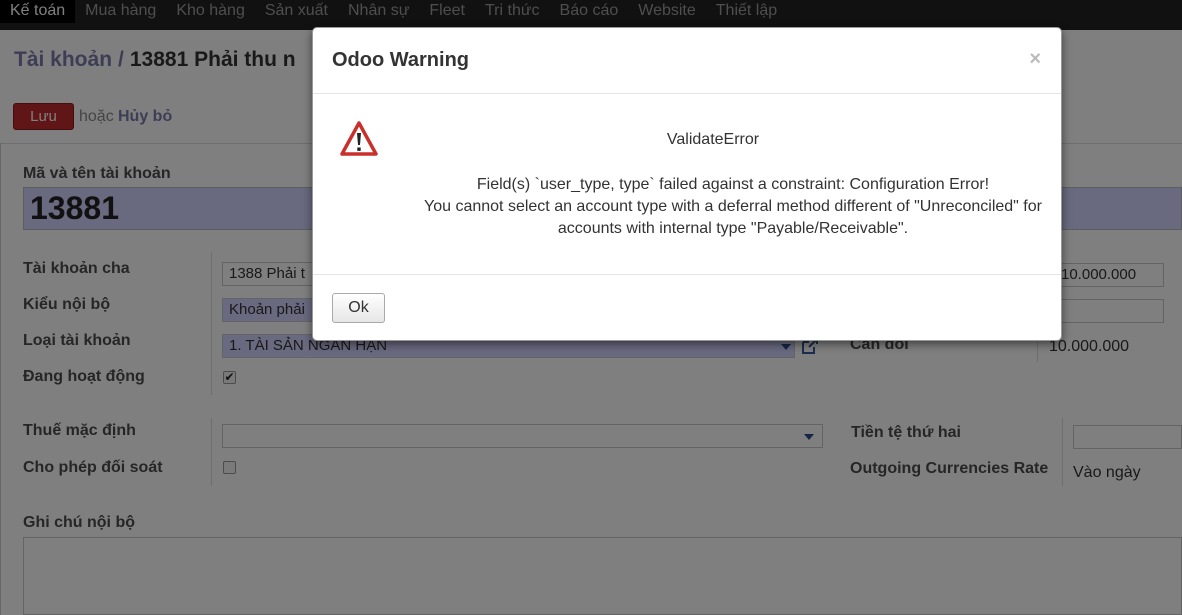  Describe the element at coordinates (401, 60) in the screenshot. I see `dialog-title: Odoo Warning` at that location.